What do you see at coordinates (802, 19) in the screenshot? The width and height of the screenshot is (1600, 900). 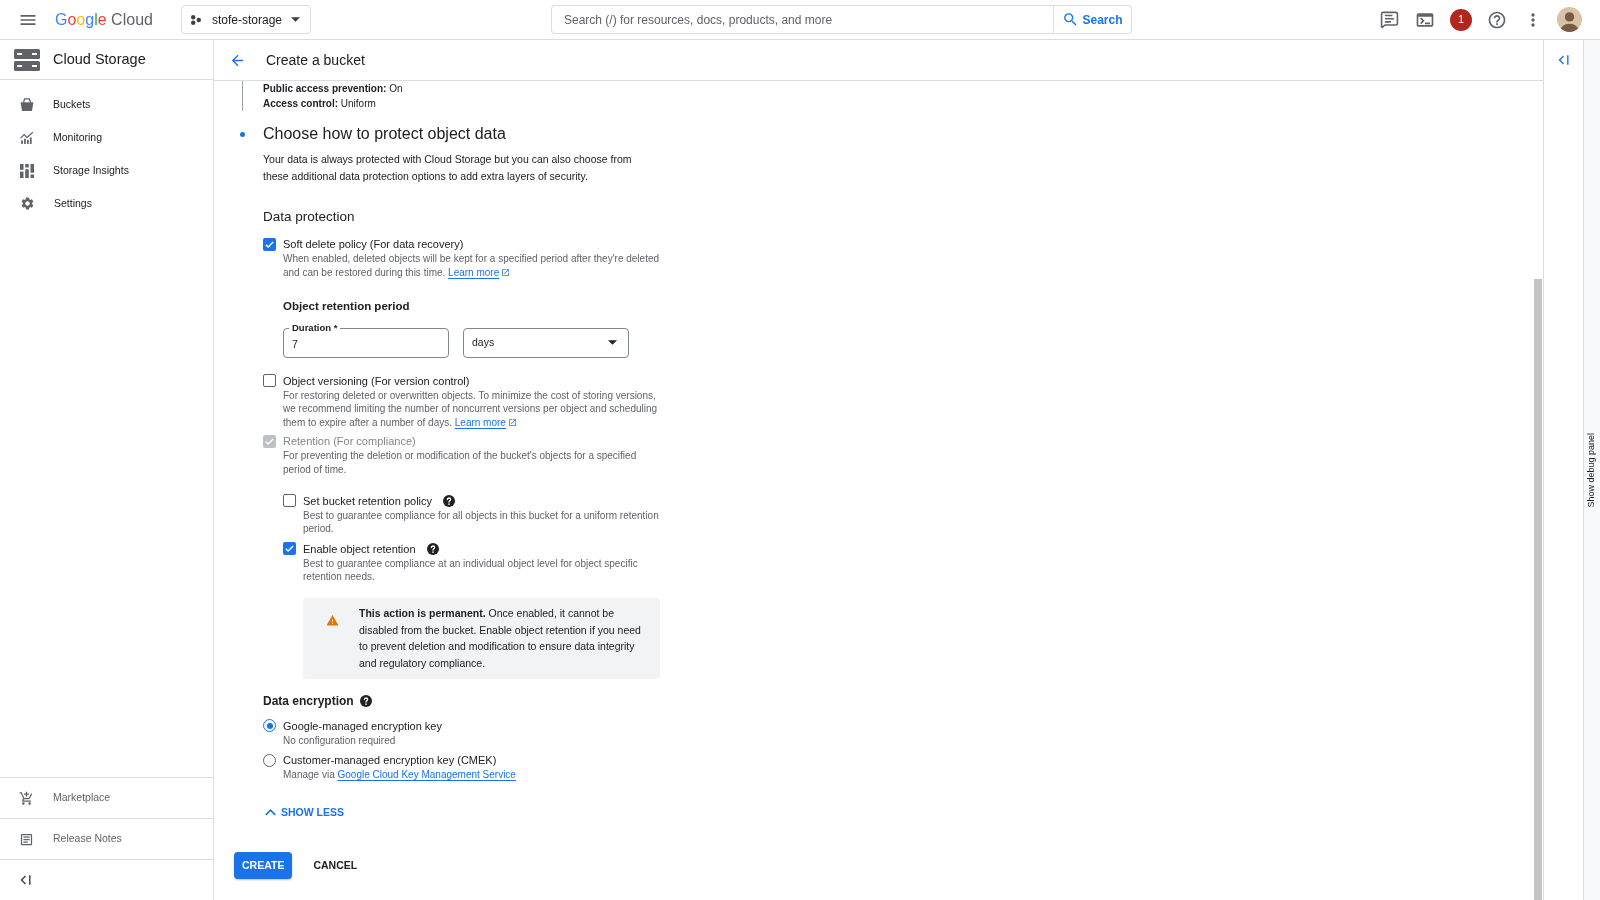 I see `search-field: Search (/) for resources, docs, products, and more` at bounding box center [802, 19].